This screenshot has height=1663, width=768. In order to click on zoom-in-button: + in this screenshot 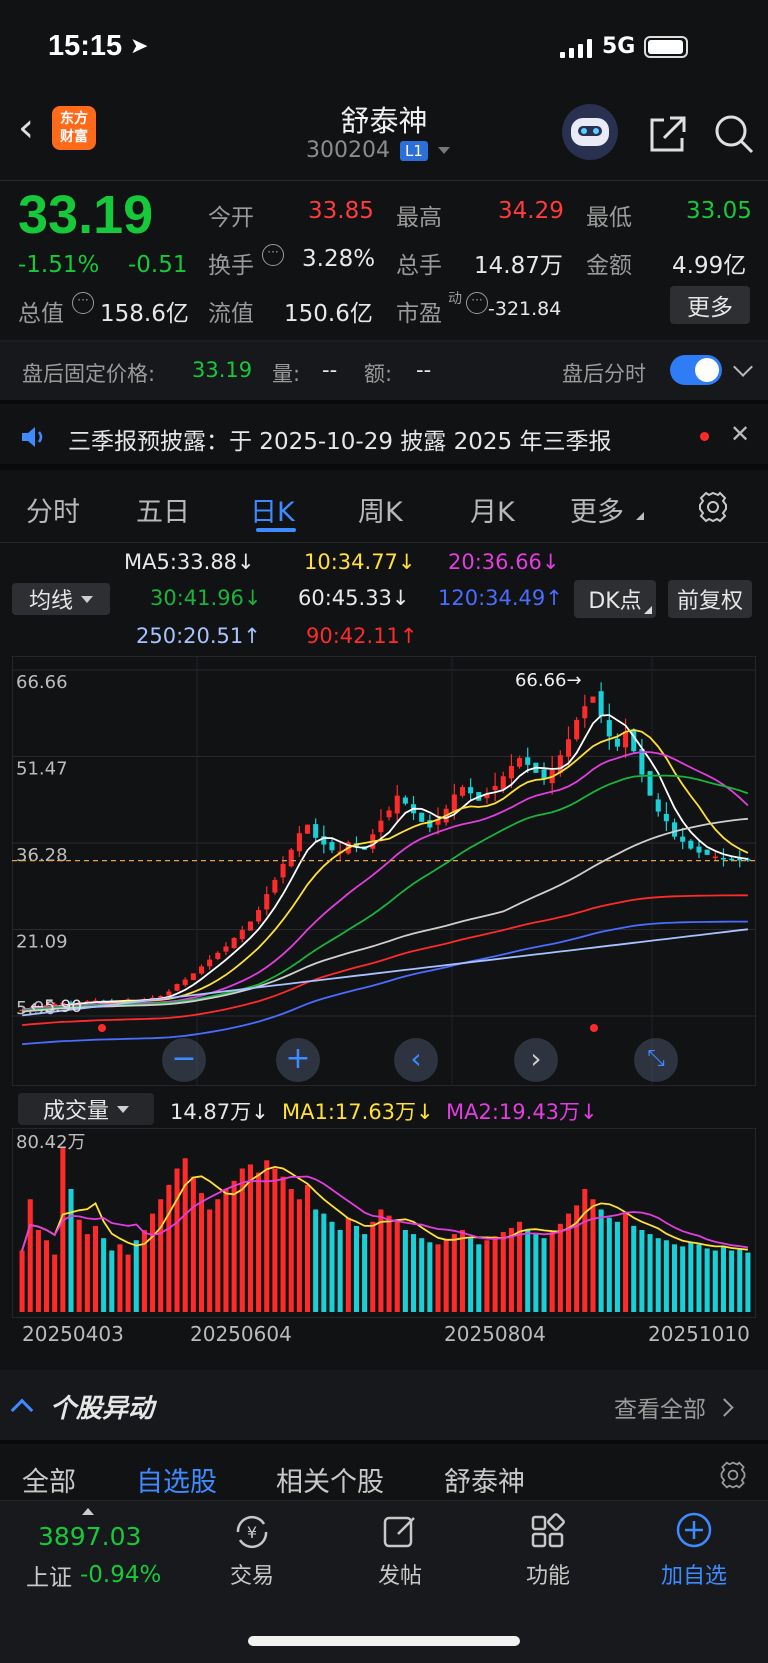, I will do `click(298, 1060)`.